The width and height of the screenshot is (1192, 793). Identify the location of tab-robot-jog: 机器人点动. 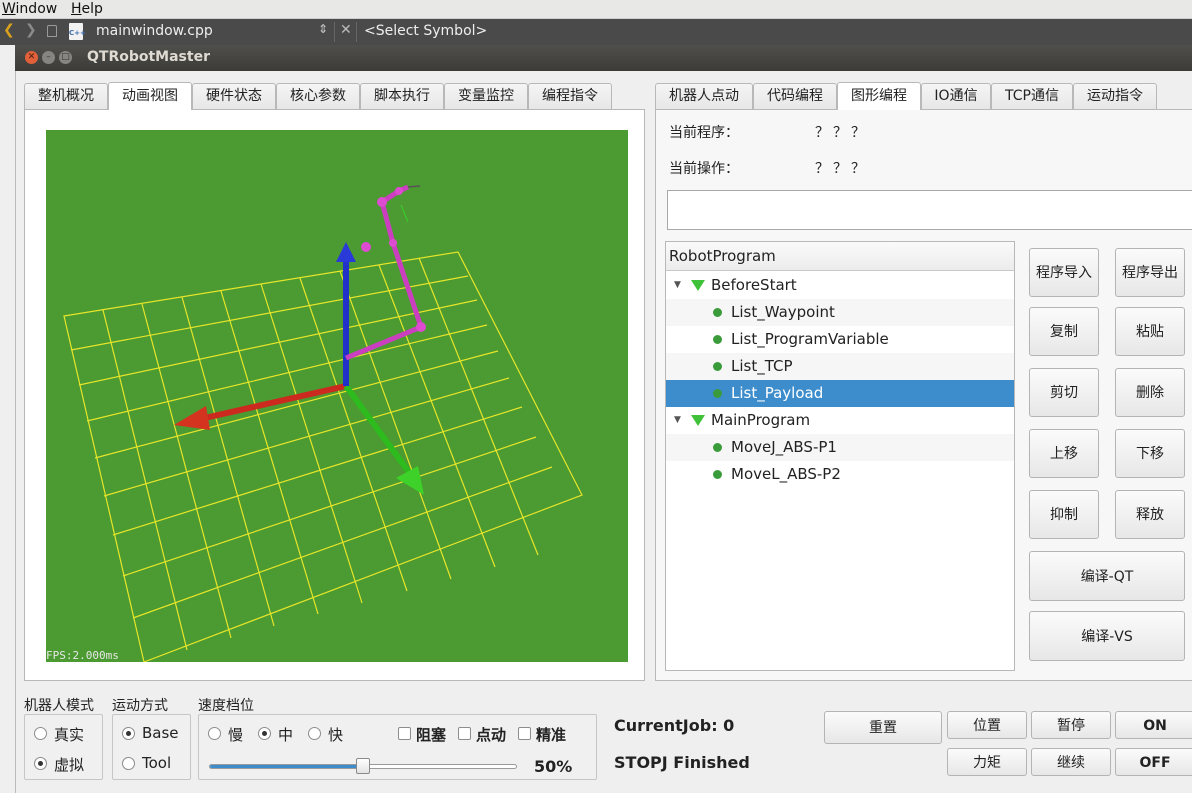
(704, 96).